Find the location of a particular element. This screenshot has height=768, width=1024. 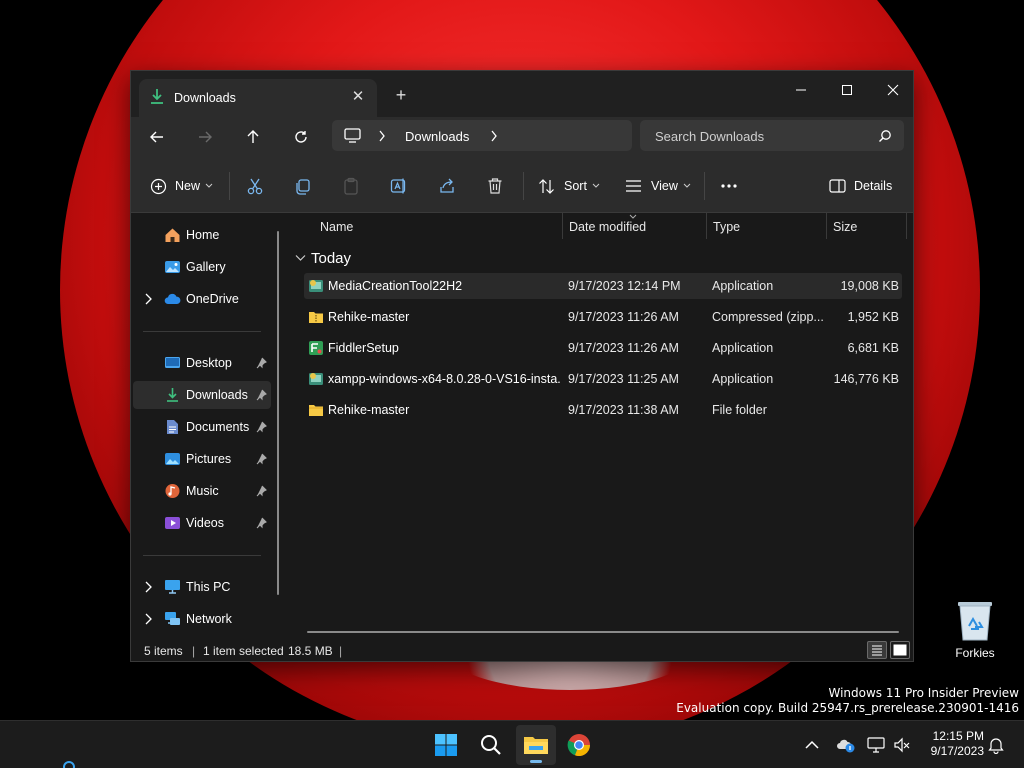

view-button: View is located at coordinates (658, 186).